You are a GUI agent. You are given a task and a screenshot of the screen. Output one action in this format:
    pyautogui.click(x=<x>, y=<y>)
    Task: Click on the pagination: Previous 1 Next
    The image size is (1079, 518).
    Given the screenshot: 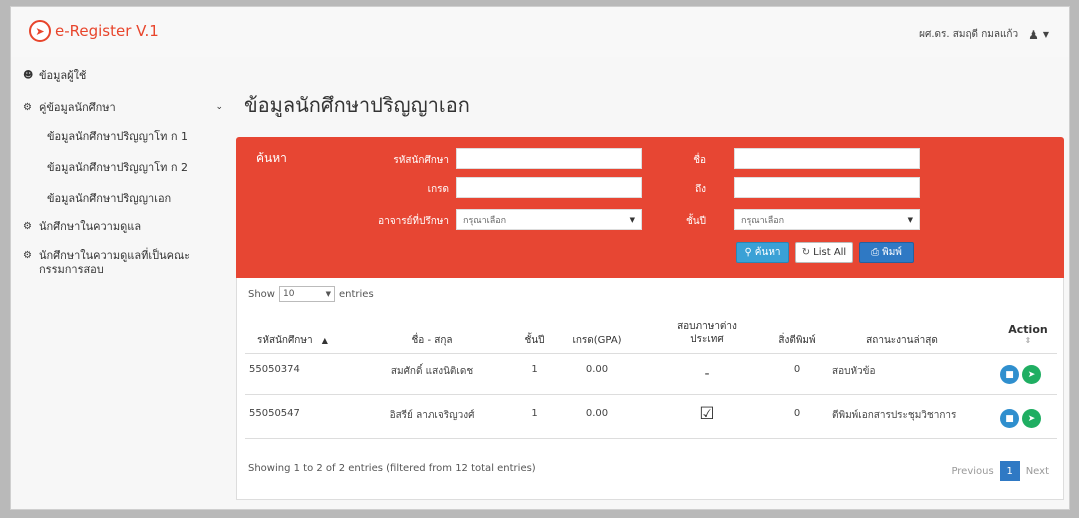 What is the action you would take?
    pyautogui.click(x=1000, y=471)
    